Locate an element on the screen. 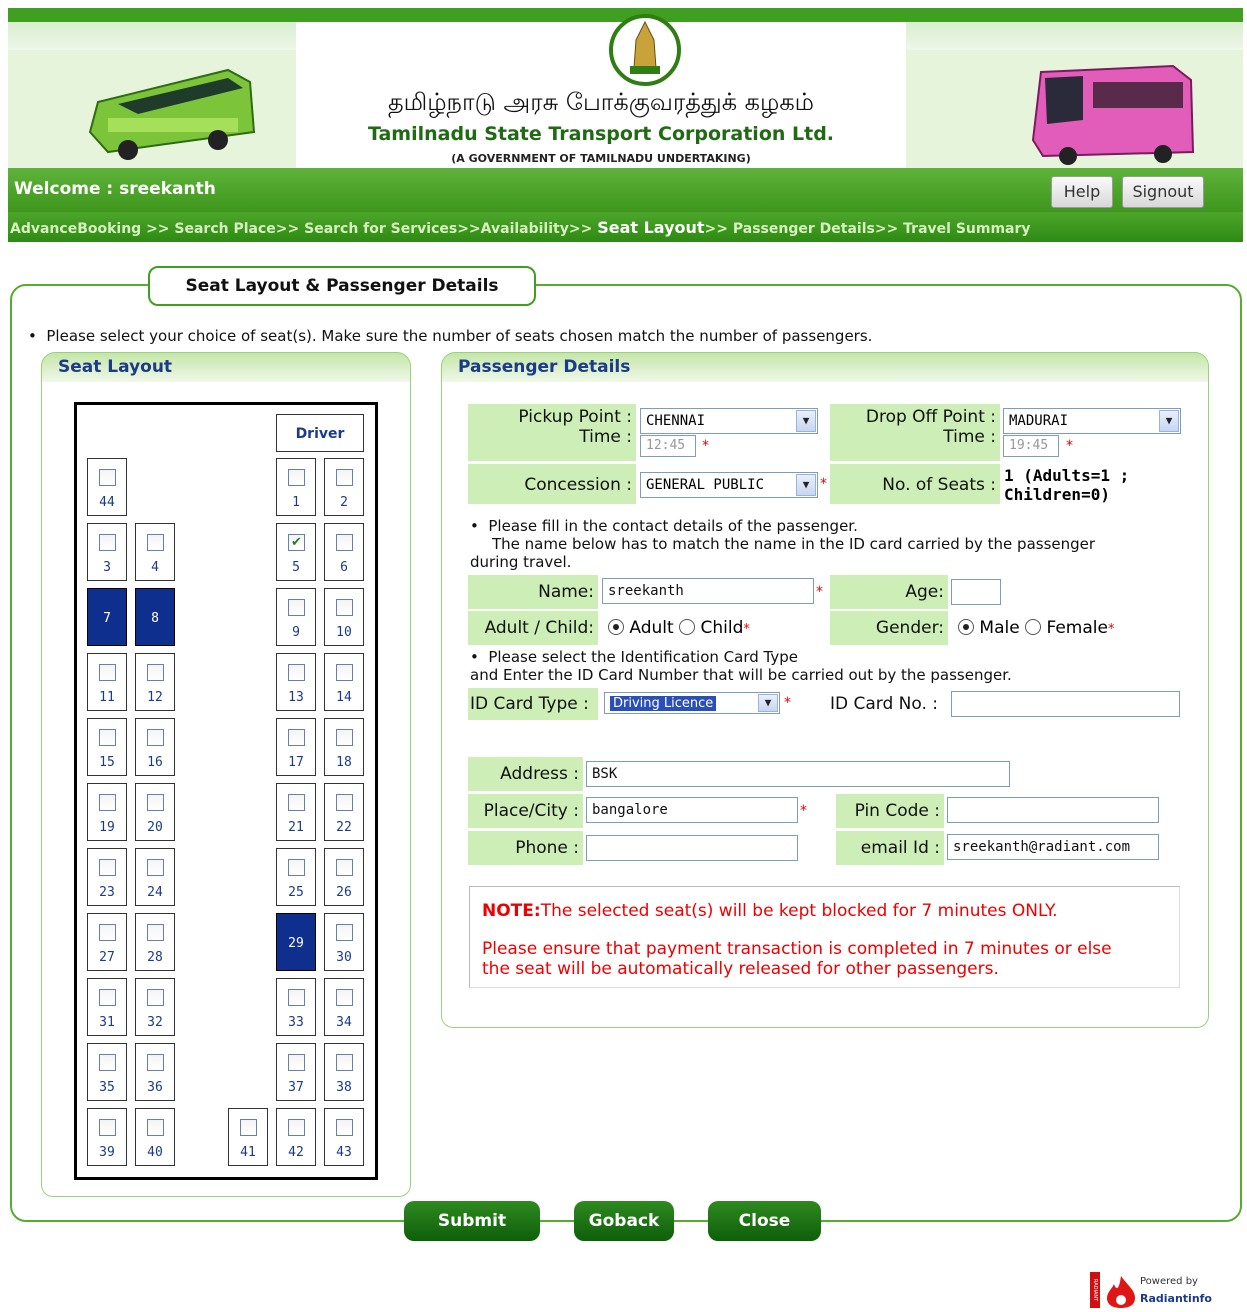 The image size is (1247, 1312). seat-checkbox: ✔ is located at coordinates (296, 542).